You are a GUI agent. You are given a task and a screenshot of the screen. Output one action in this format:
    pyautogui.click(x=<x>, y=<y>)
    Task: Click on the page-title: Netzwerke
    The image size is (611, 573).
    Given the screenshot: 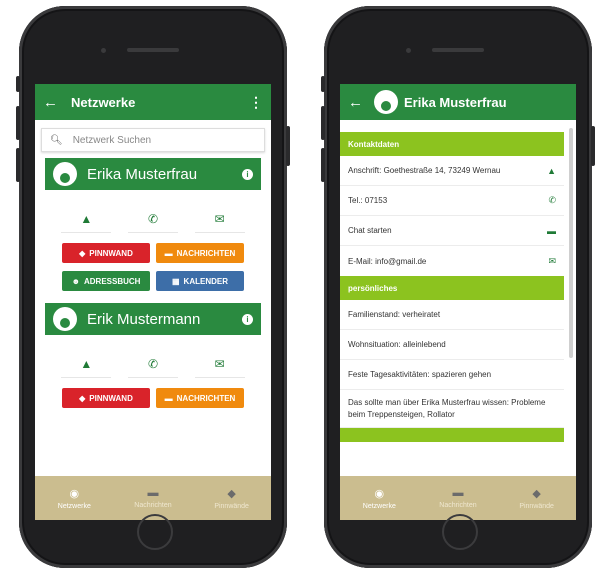 What is the action you would take?
    pyautogui.click(x=103, y=102)
    